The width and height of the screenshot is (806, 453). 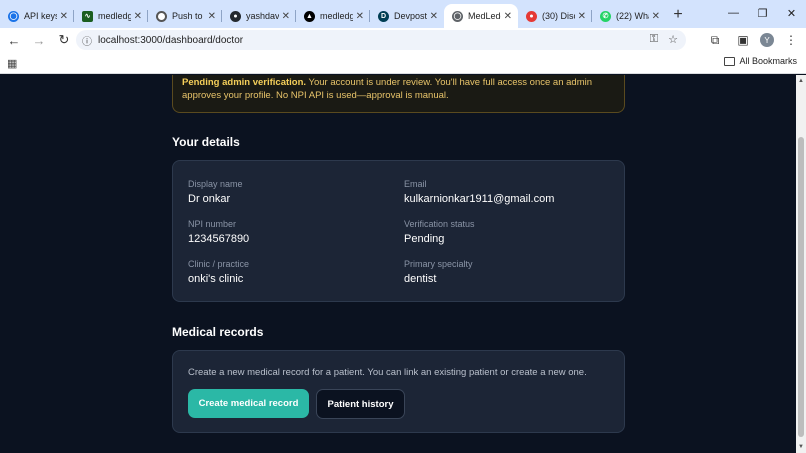 I want to click on tab-devpost: D Devpost ✕, so click(x=407, y=16).